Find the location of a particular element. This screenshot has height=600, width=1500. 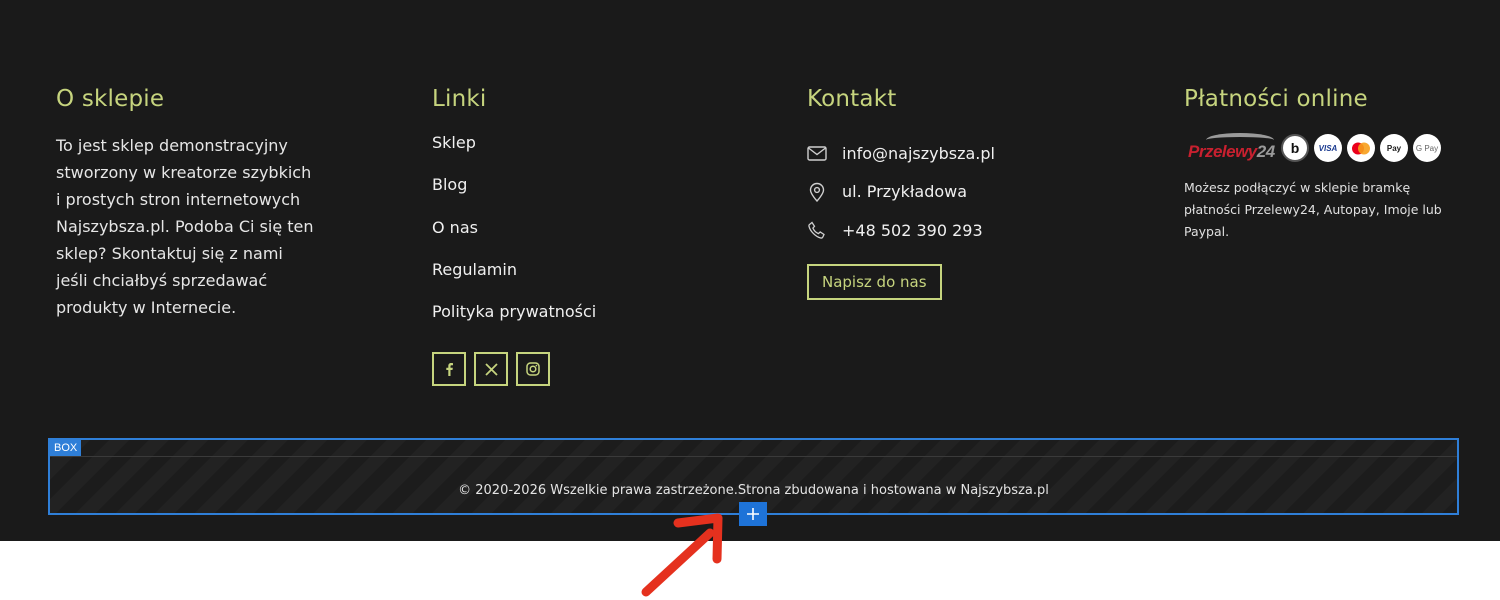

contact-phone-text: +48 502 390 293 is located at coordinates (912, 230).